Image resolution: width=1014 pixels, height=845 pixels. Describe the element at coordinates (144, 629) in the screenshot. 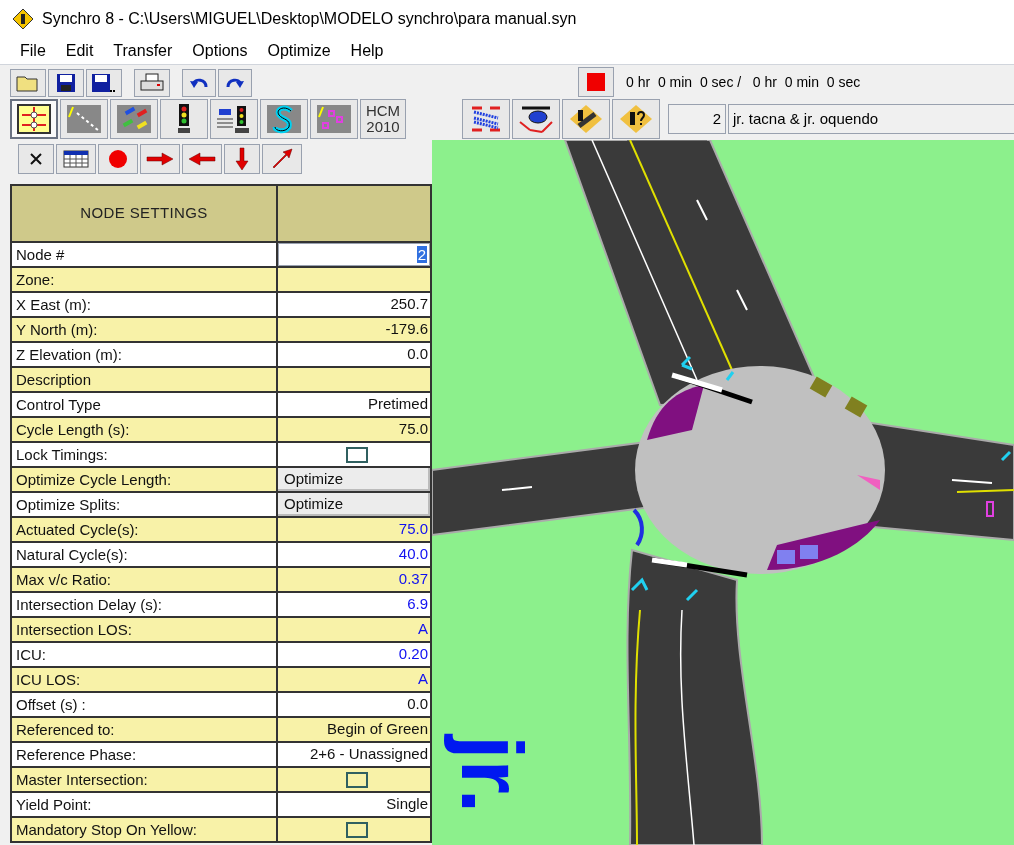

I see `setting-label: Intersection LOS:` at that location.